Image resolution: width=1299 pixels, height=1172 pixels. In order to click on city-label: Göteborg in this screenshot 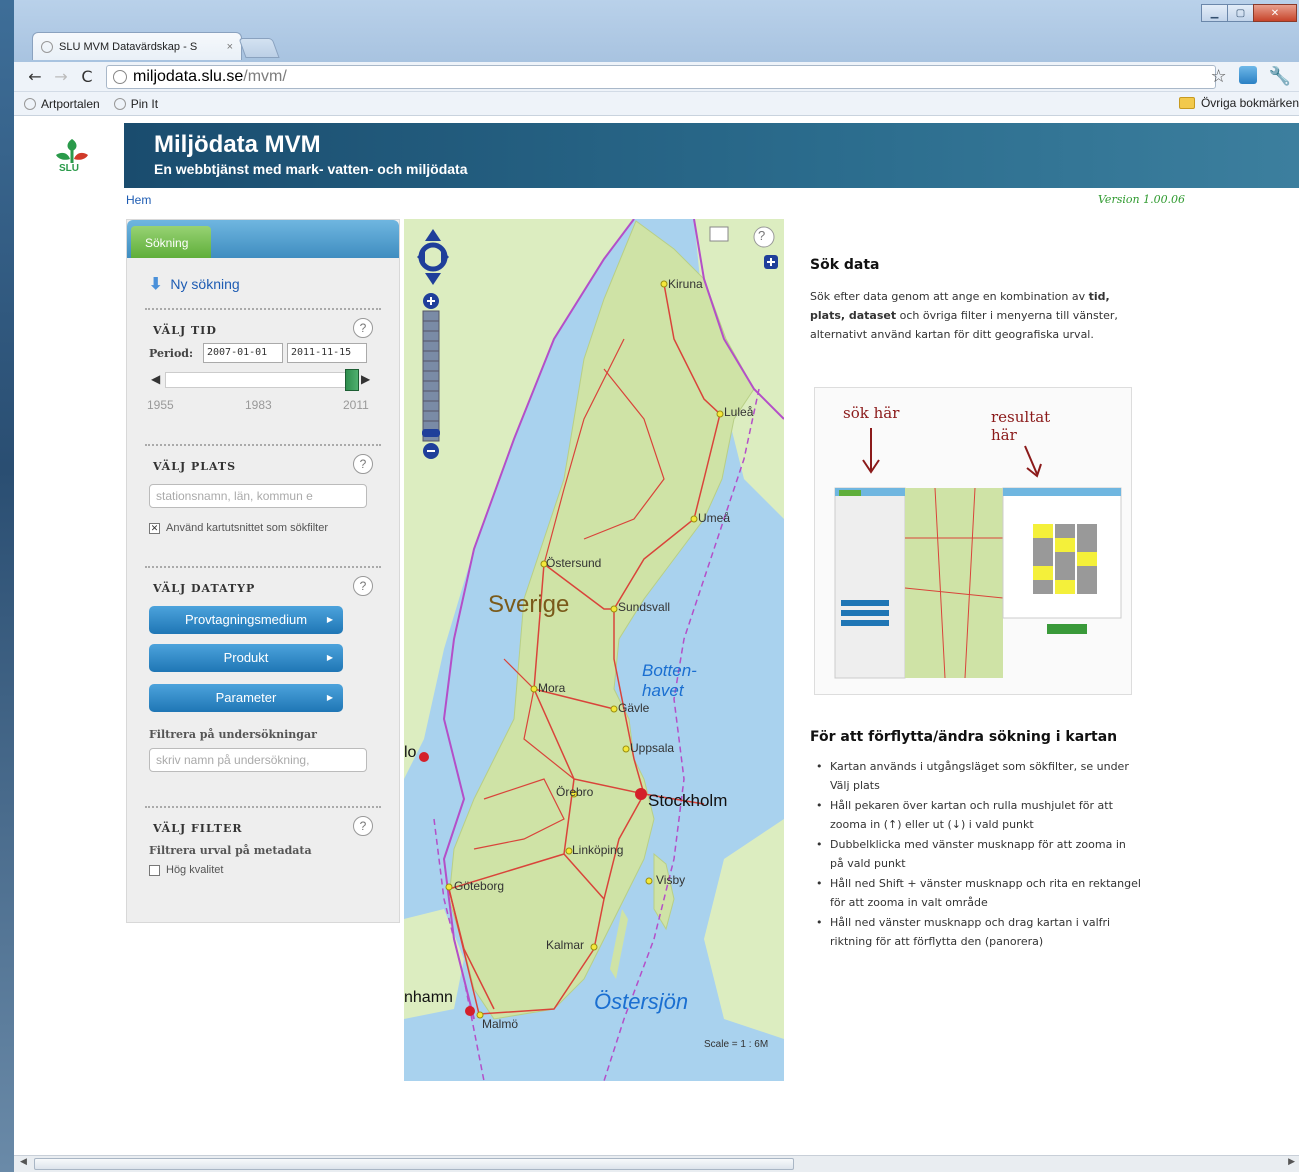, I will do `click(479, 886)`.